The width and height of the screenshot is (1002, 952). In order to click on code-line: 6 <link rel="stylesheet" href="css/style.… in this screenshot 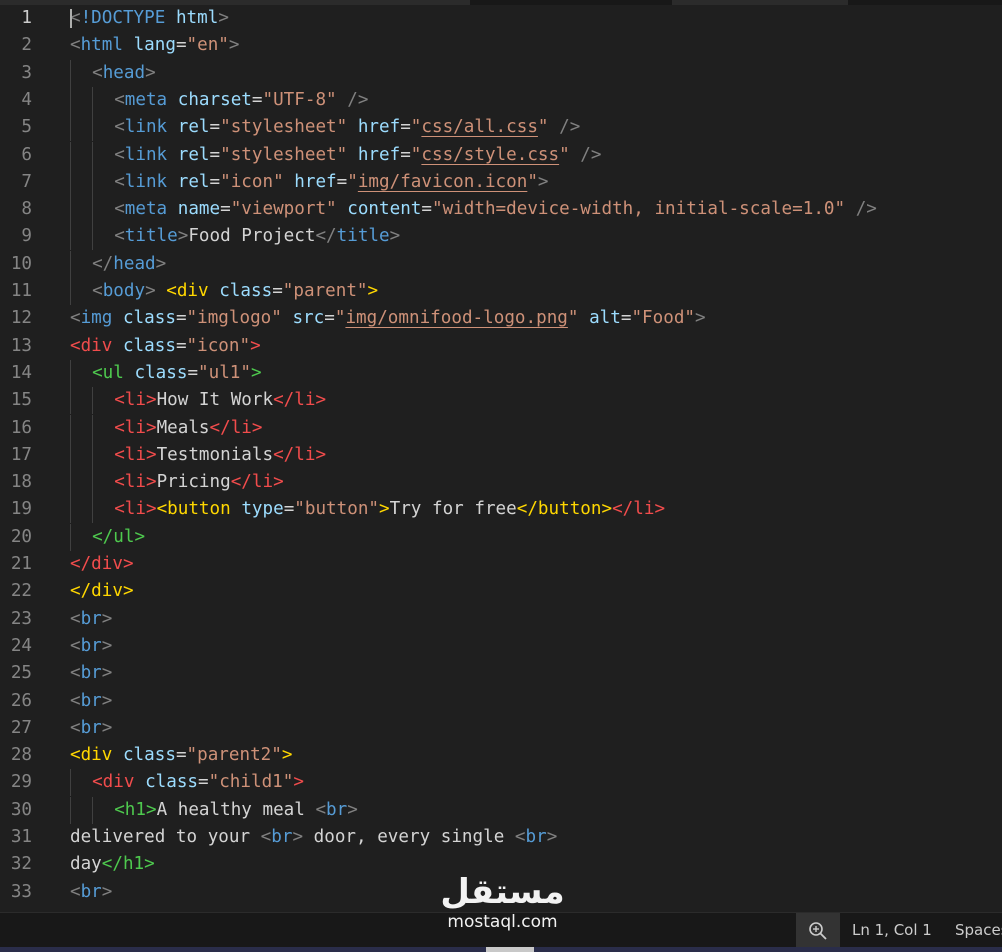, I will do `click(501, 155)`.